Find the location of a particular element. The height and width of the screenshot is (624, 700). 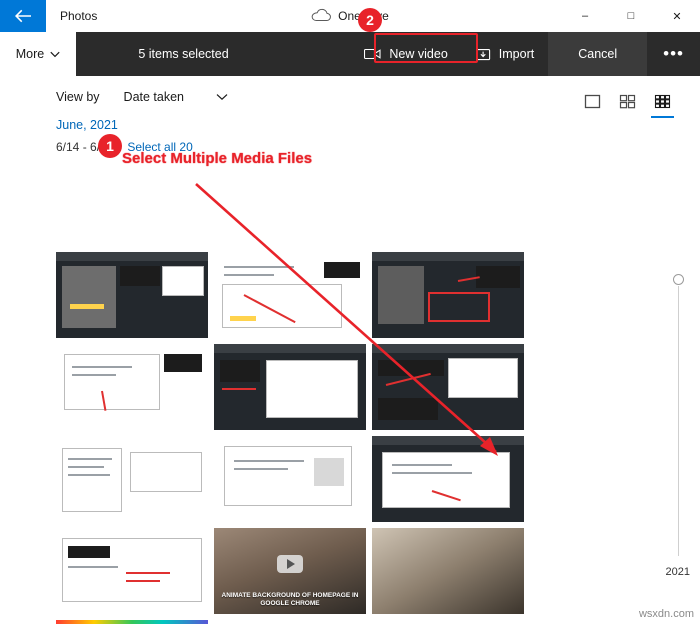

watermark: wsxdn.com is located at coordinates (666, 614).